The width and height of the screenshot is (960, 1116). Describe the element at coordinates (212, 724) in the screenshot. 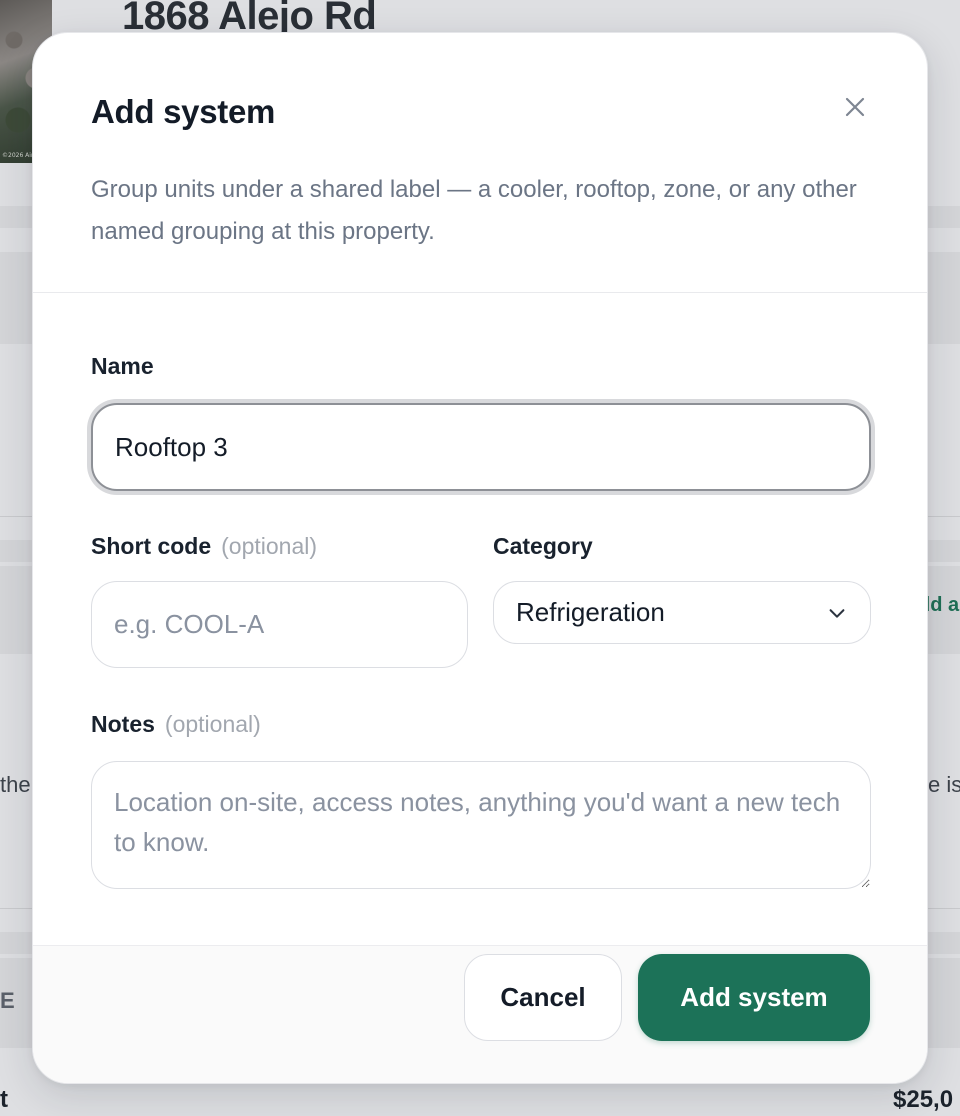

I see `notes-optional-hint: (optional)` at that location.